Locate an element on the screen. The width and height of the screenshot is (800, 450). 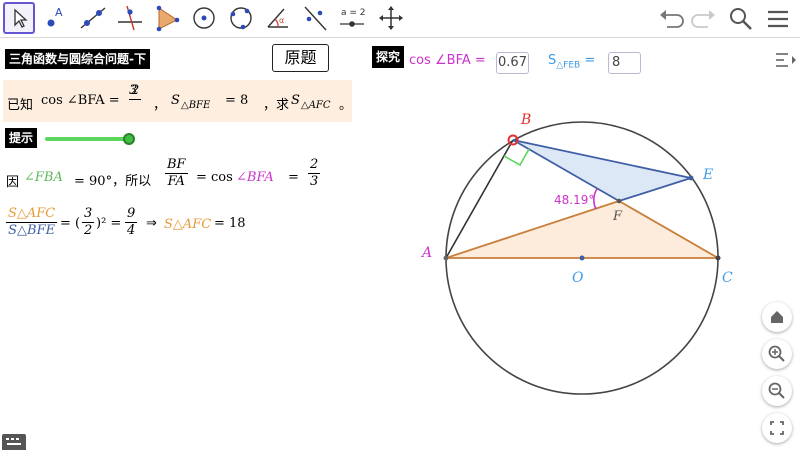
point-a is located at coordinates (446, 258).